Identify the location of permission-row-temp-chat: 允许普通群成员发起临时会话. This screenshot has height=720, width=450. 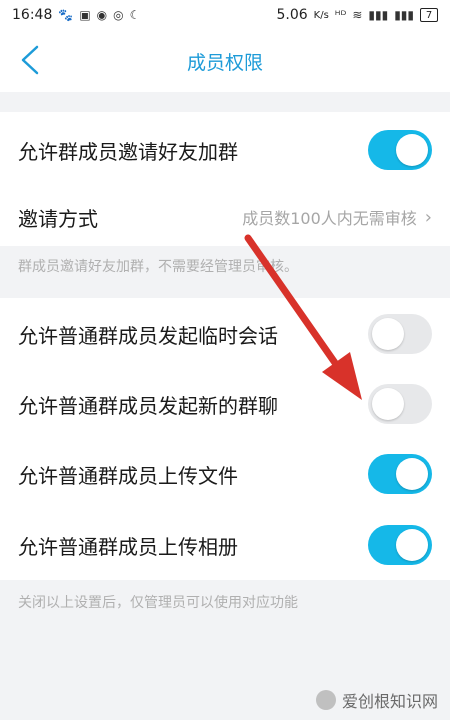
(225, 334).